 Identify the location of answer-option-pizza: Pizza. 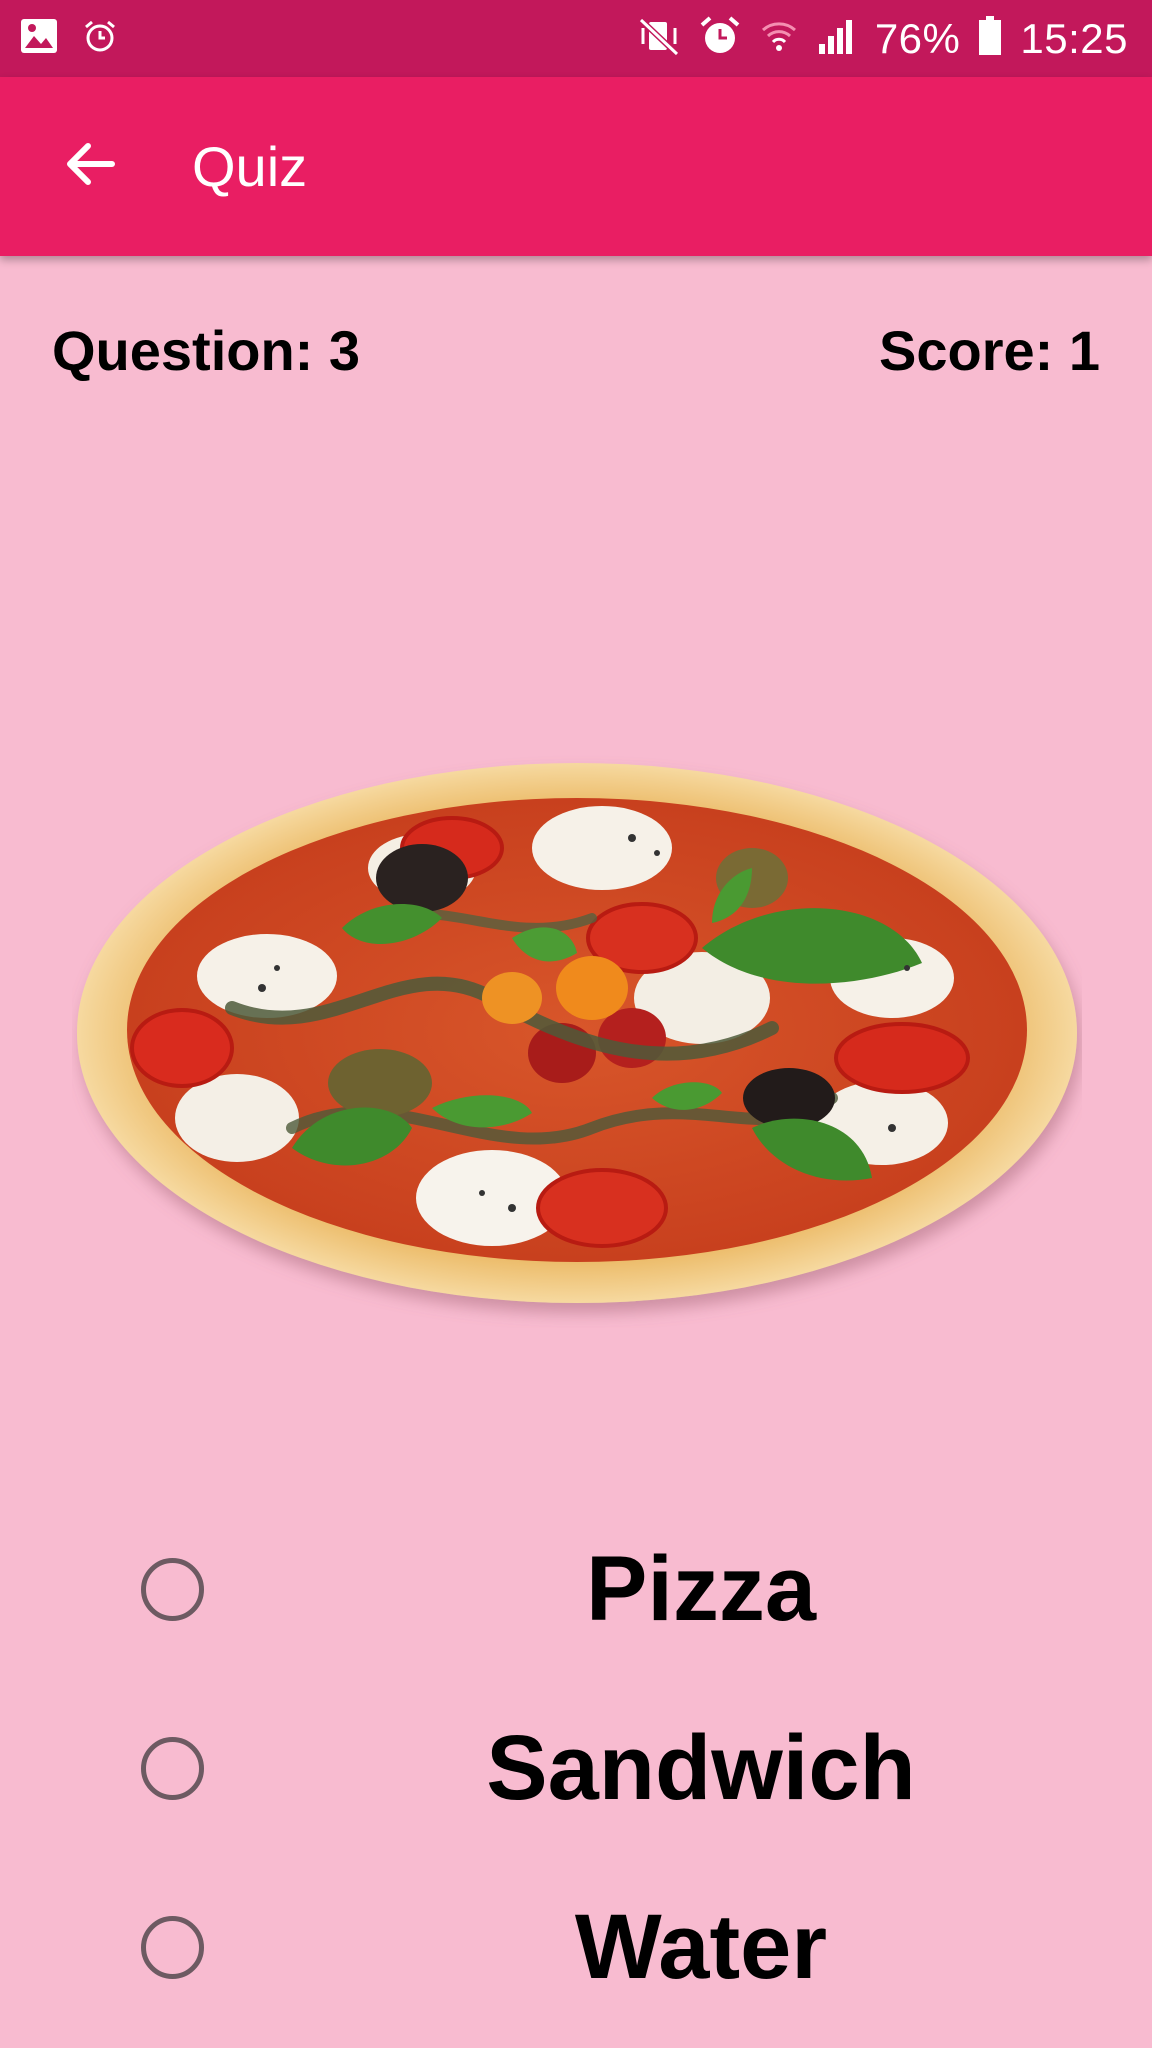
(576, 1589).